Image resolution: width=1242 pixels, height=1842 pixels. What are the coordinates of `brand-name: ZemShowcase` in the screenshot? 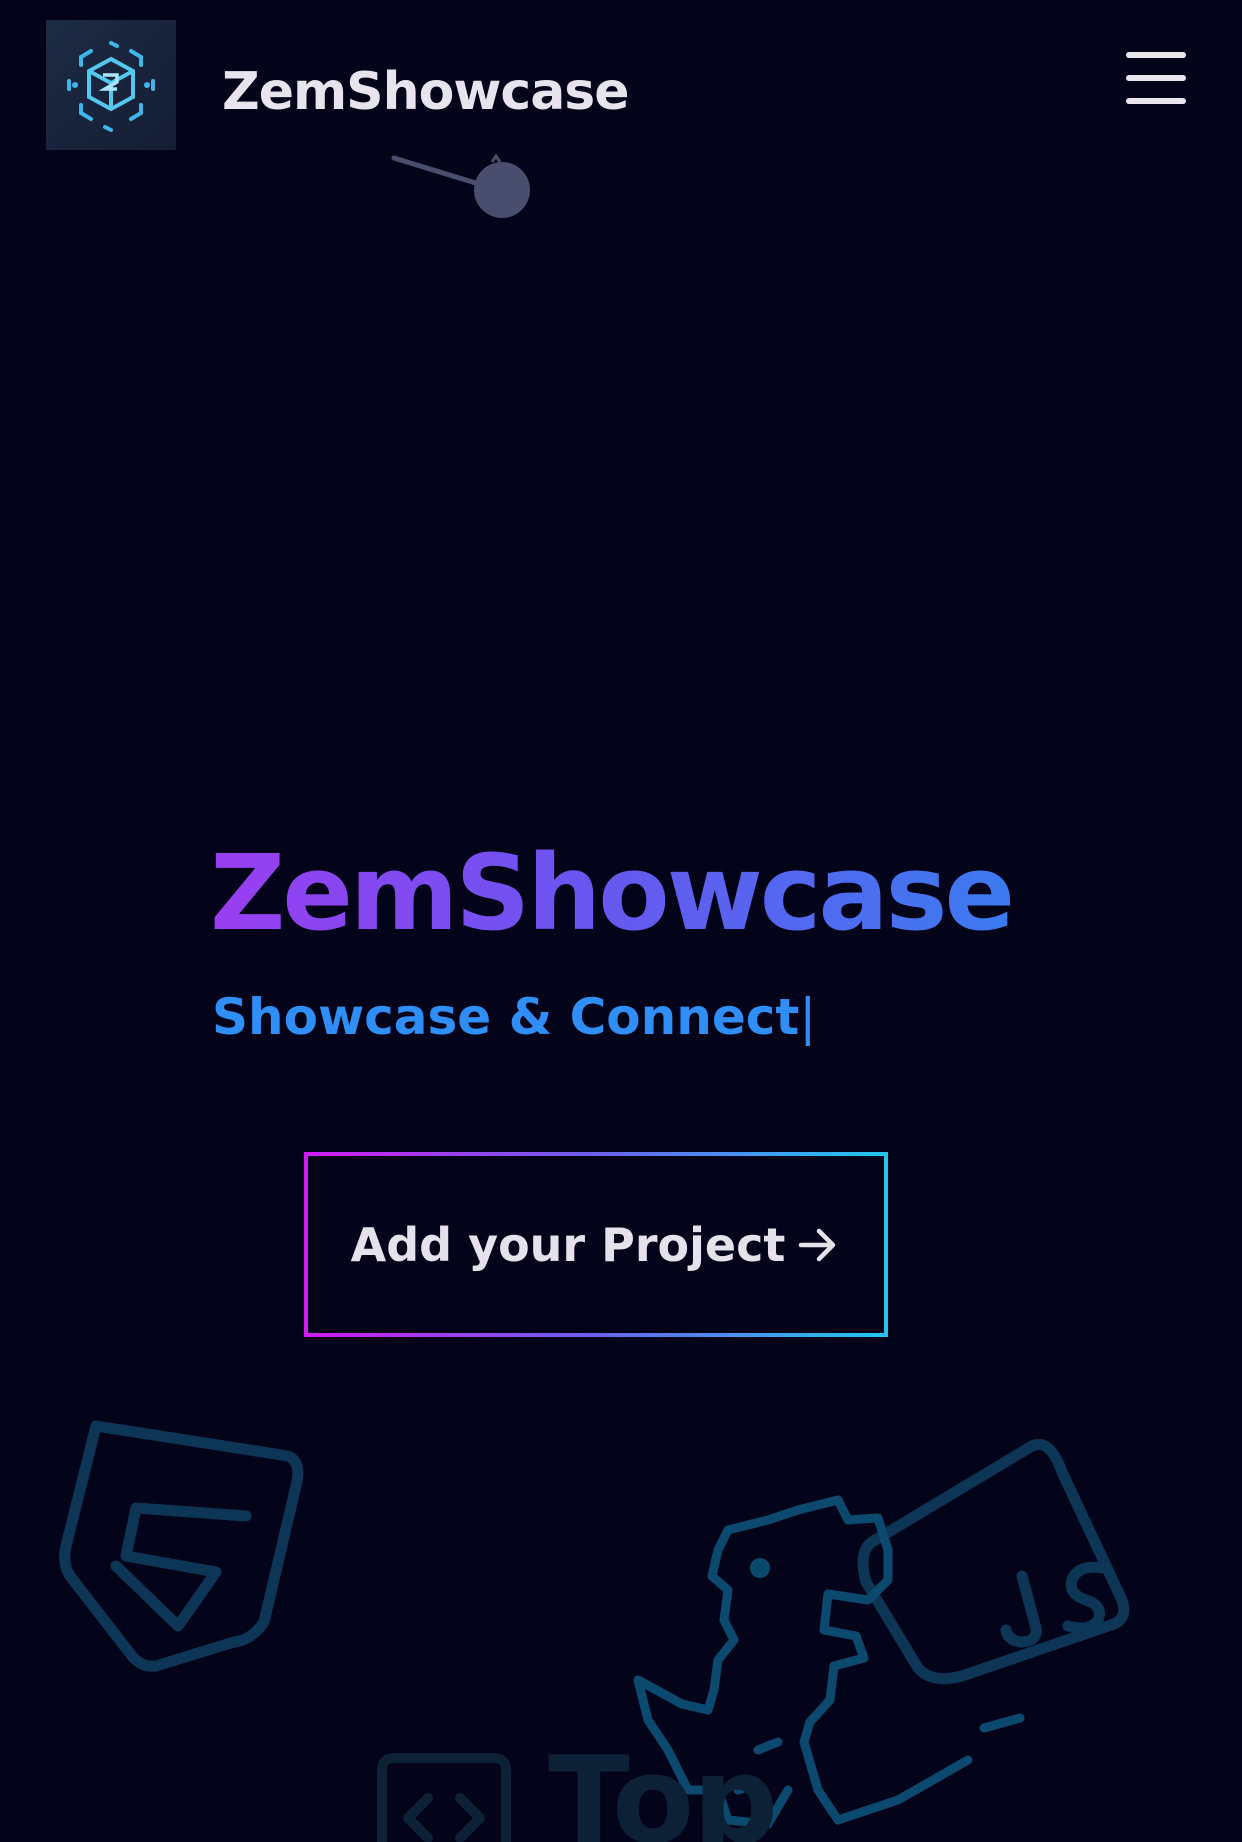 It's located at (426, 92).